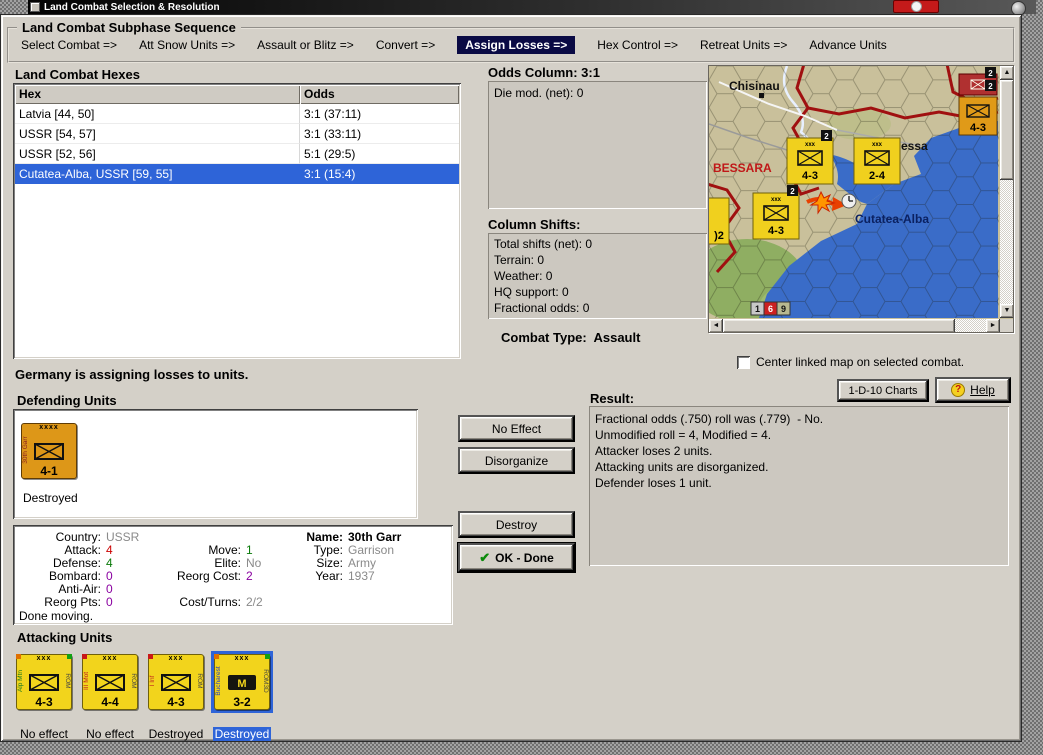  What do you see at coordinates (237, 154) in the screenshot?
I see `hex-row-ussr-52-56: USSR [52, 56] 5:1 (29:5)` at bounding box center [237, 154].